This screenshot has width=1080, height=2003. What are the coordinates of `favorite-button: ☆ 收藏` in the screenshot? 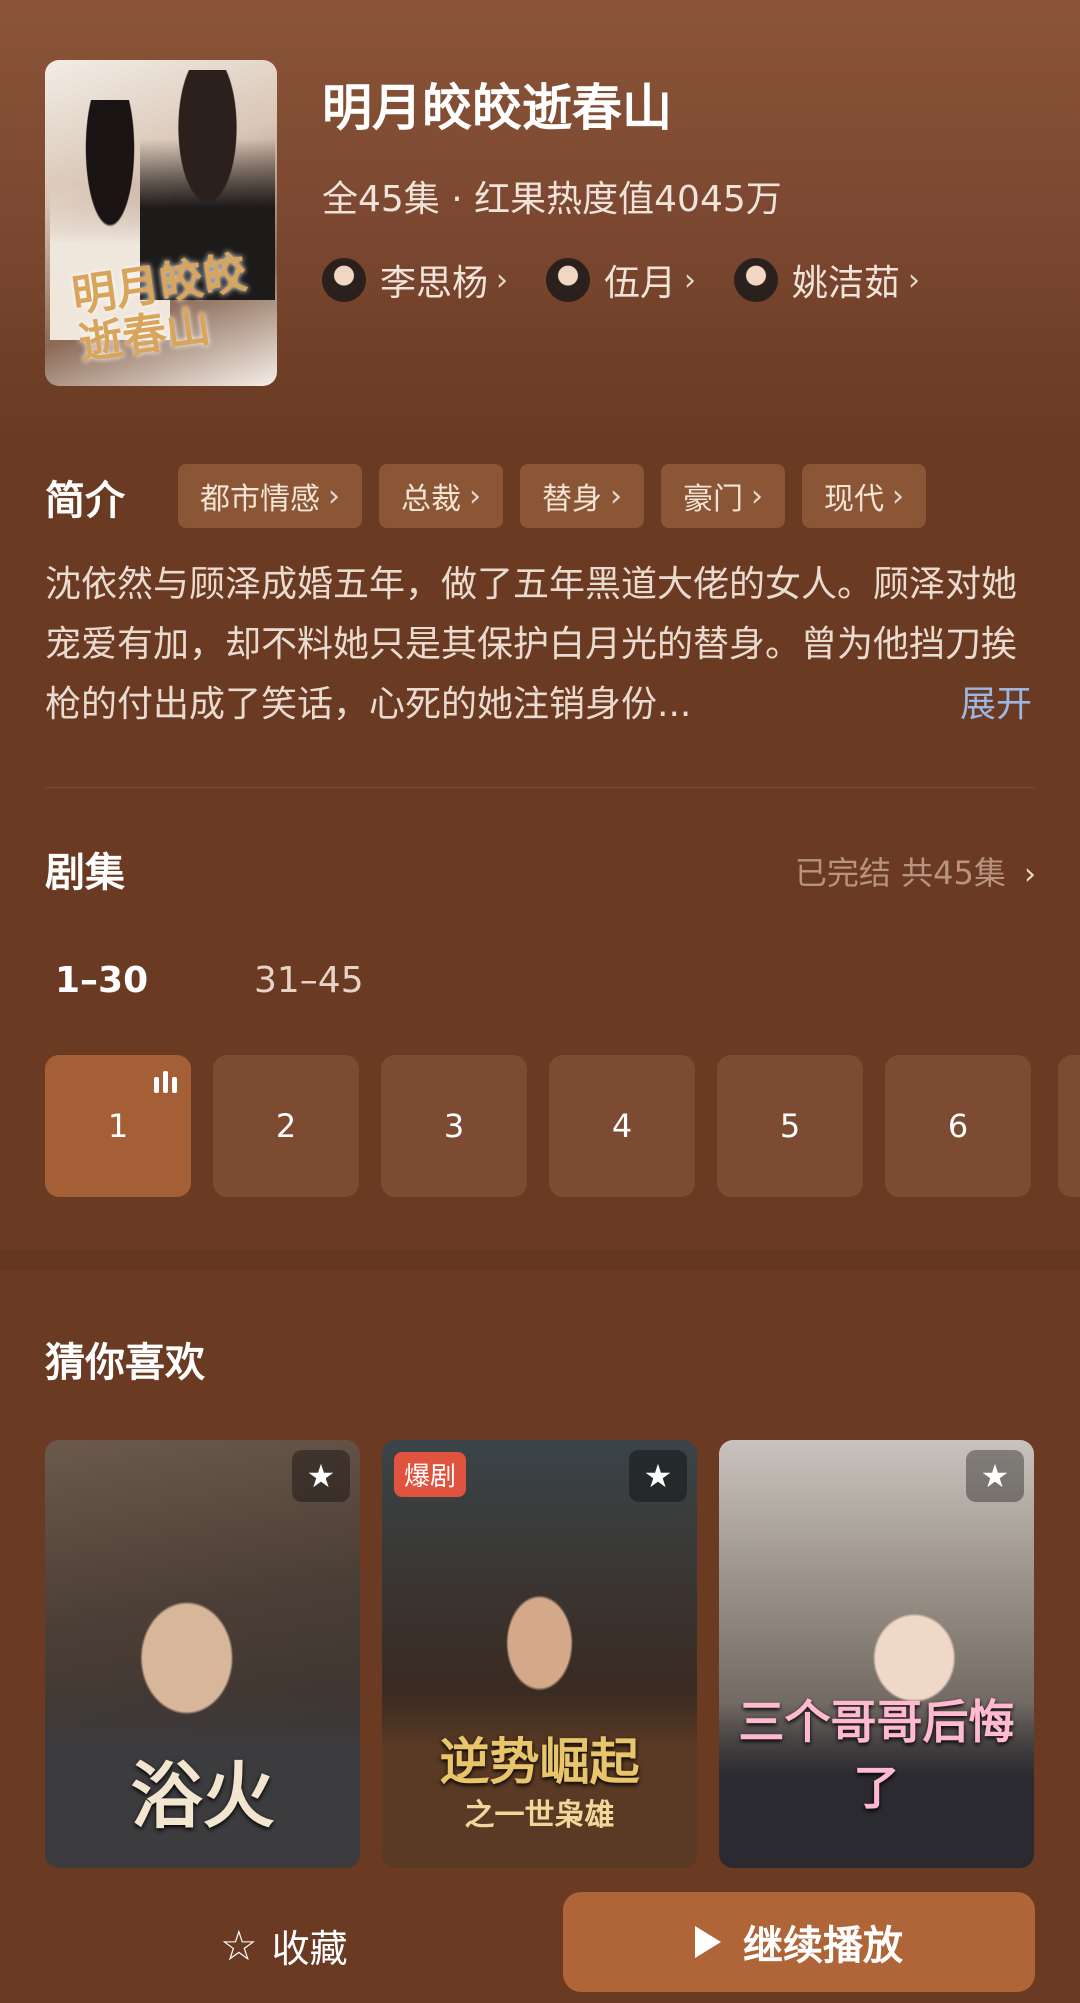 It's located at (284, 1945).